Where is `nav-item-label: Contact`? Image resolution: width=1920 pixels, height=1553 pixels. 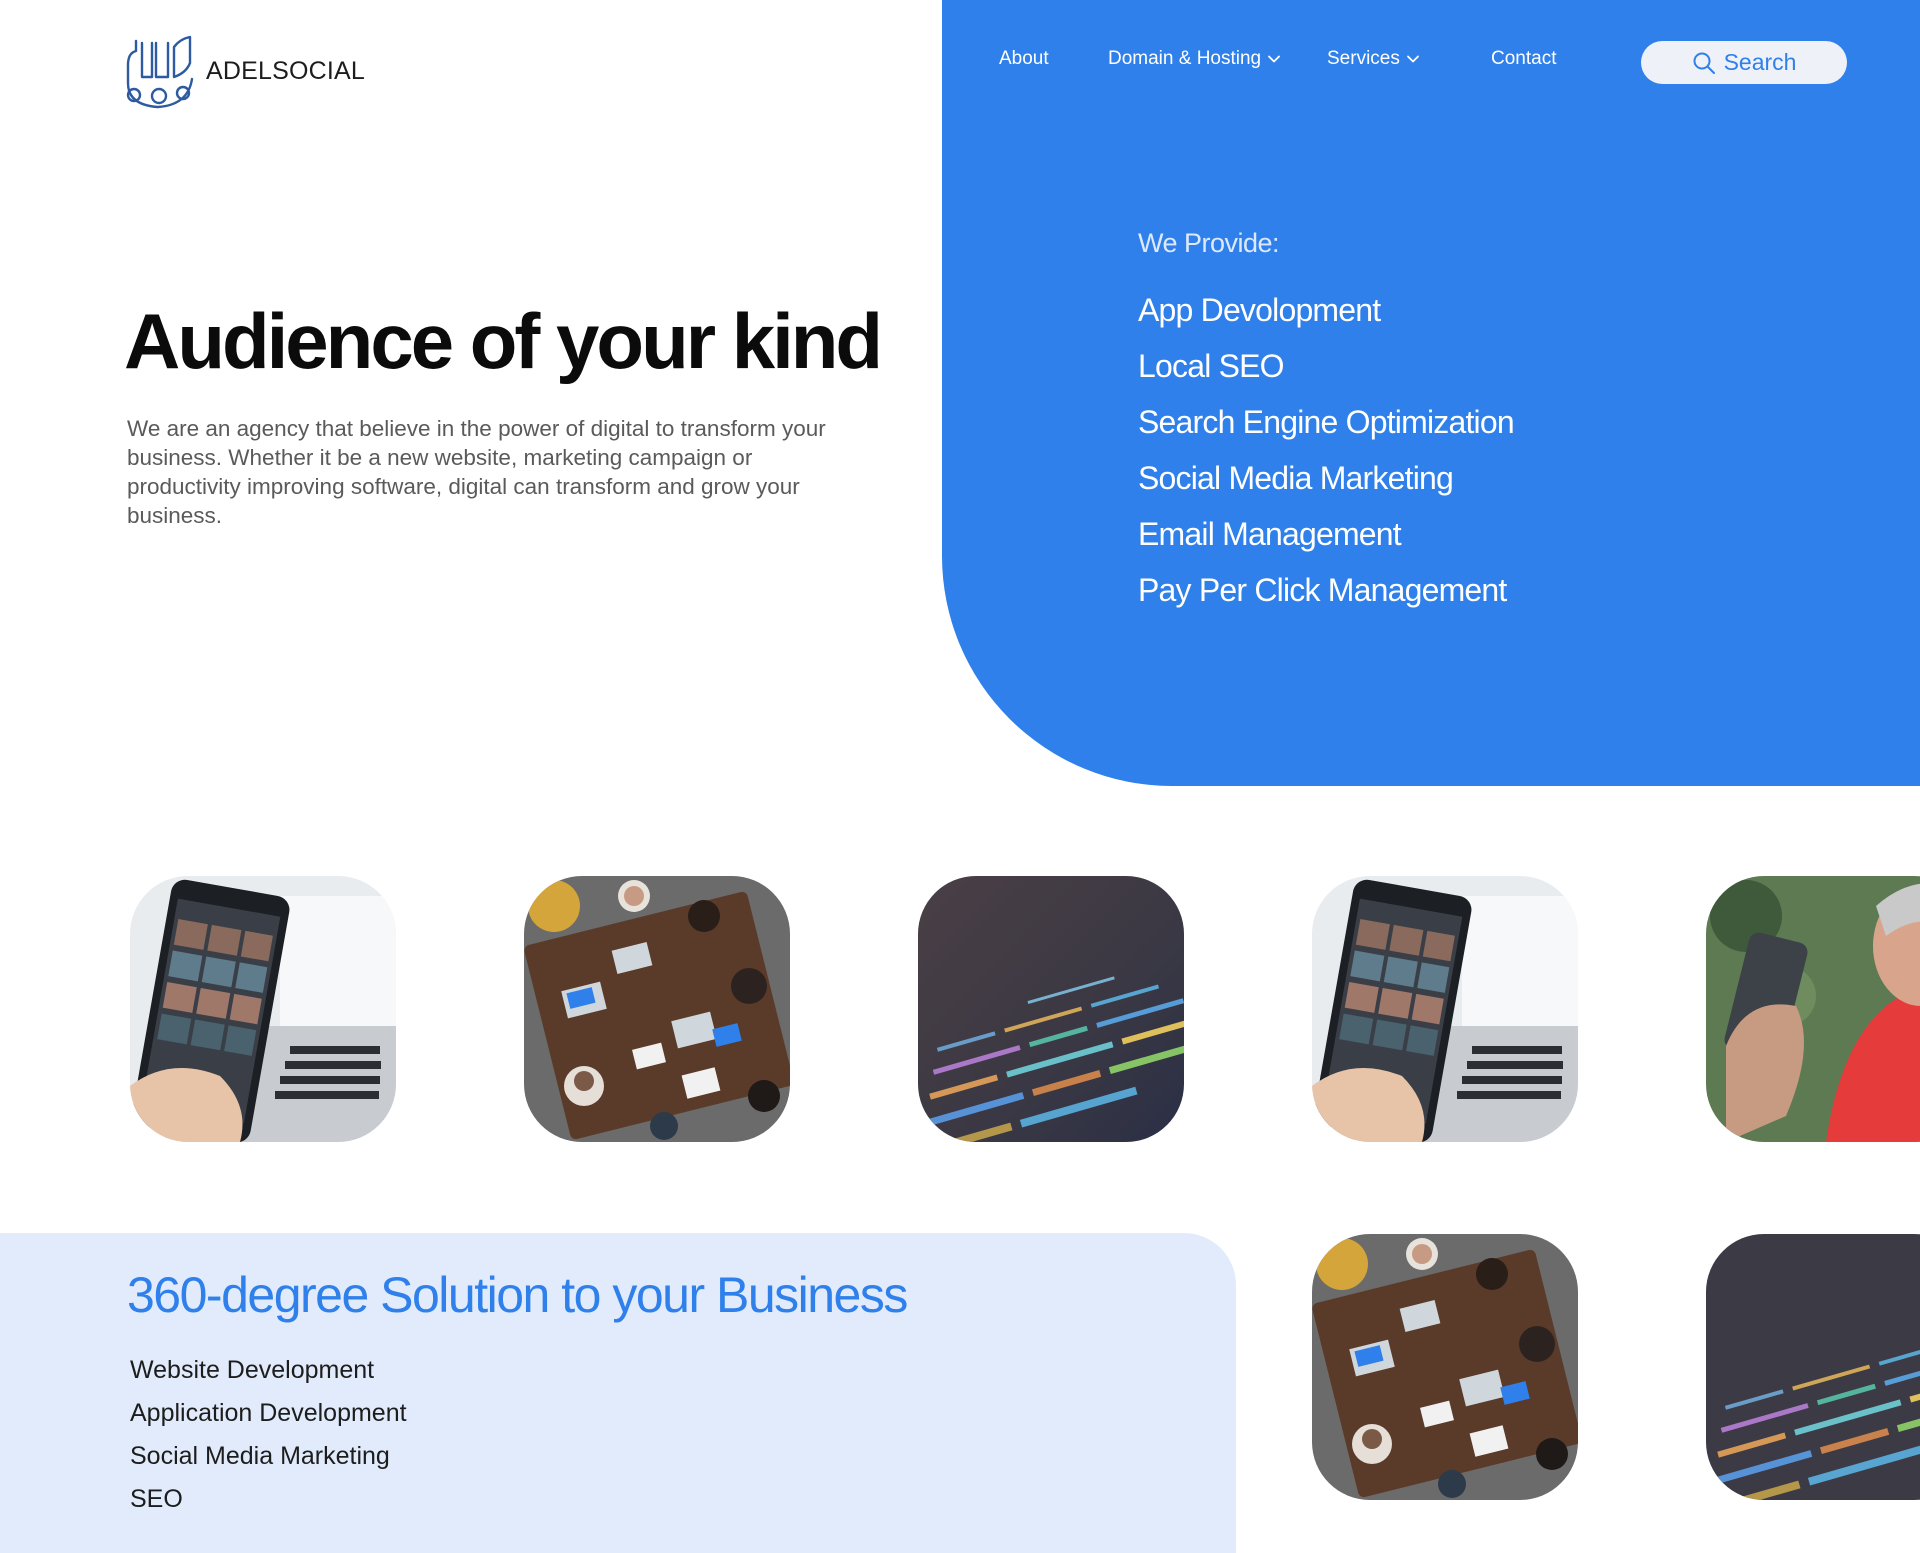 nav-item-label: Contact is located at coordinates (1524, 58).